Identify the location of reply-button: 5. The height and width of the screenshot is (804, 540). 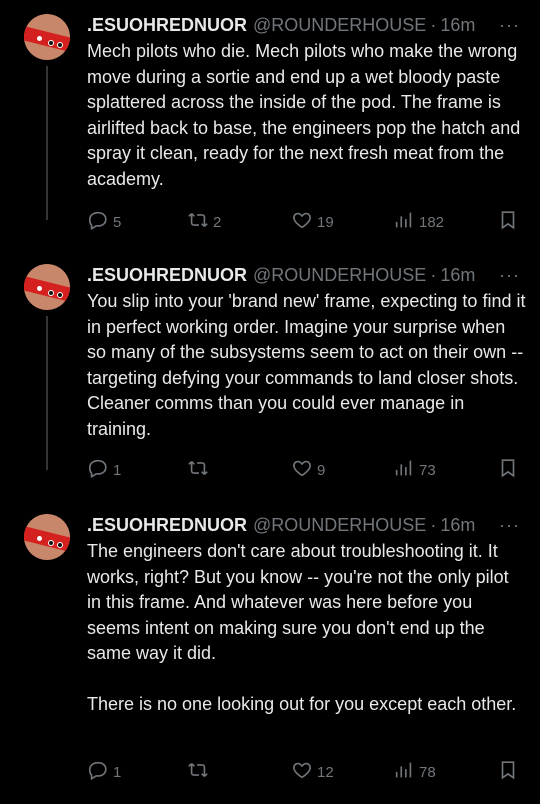
(104, 222).